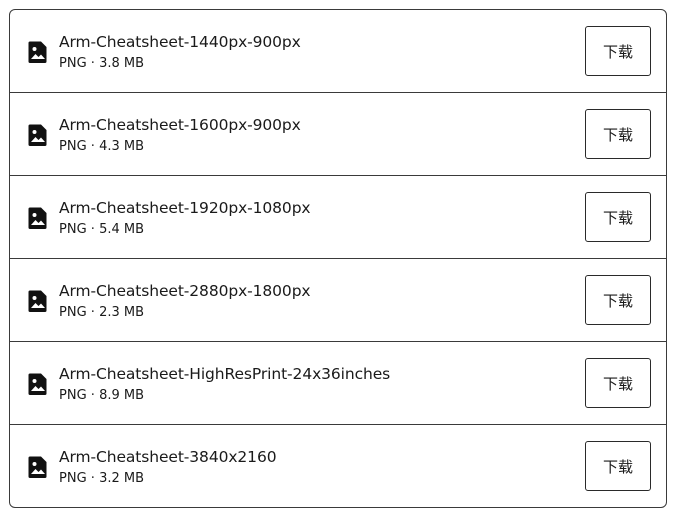  I want to click on file-meta: PNG · 4.3 MB, so click(101, 146).